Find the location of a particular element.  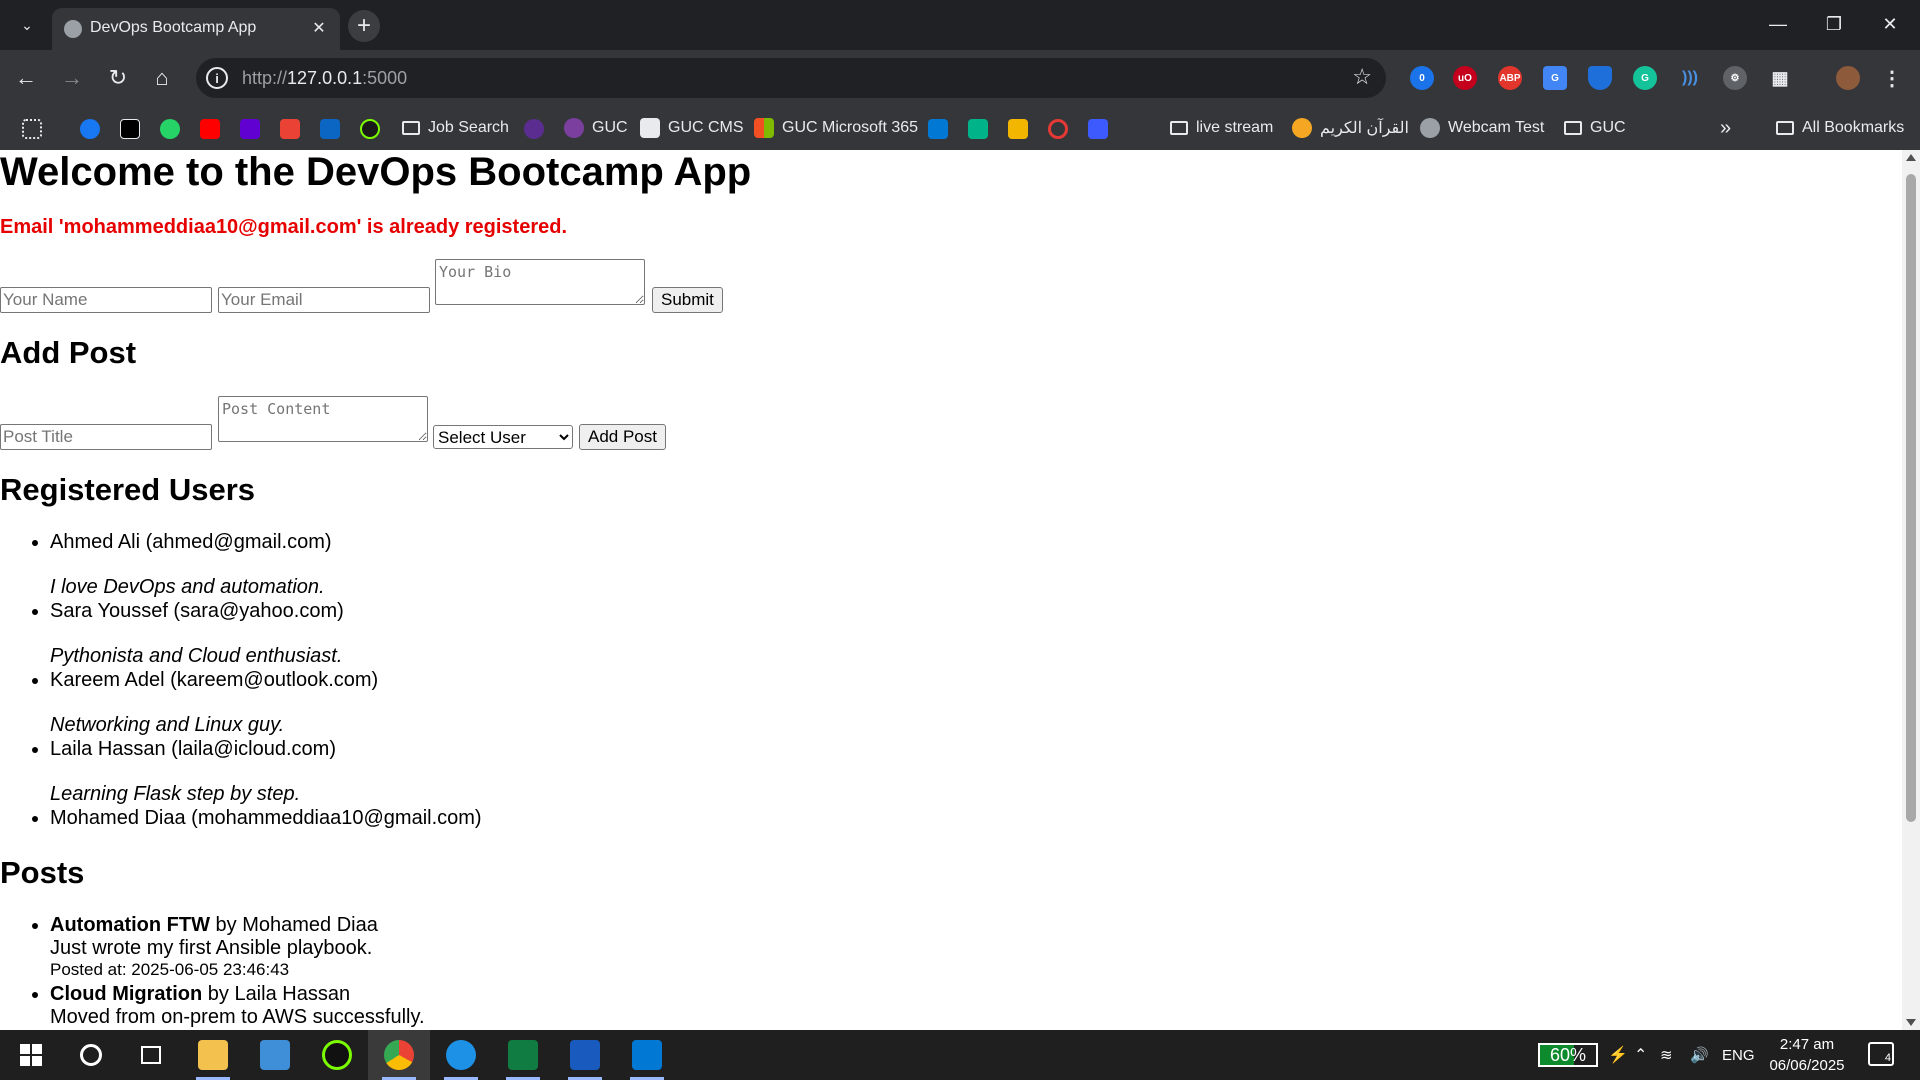

bookmark-star-icon: ☆ is located at coordinates (1362, 77).